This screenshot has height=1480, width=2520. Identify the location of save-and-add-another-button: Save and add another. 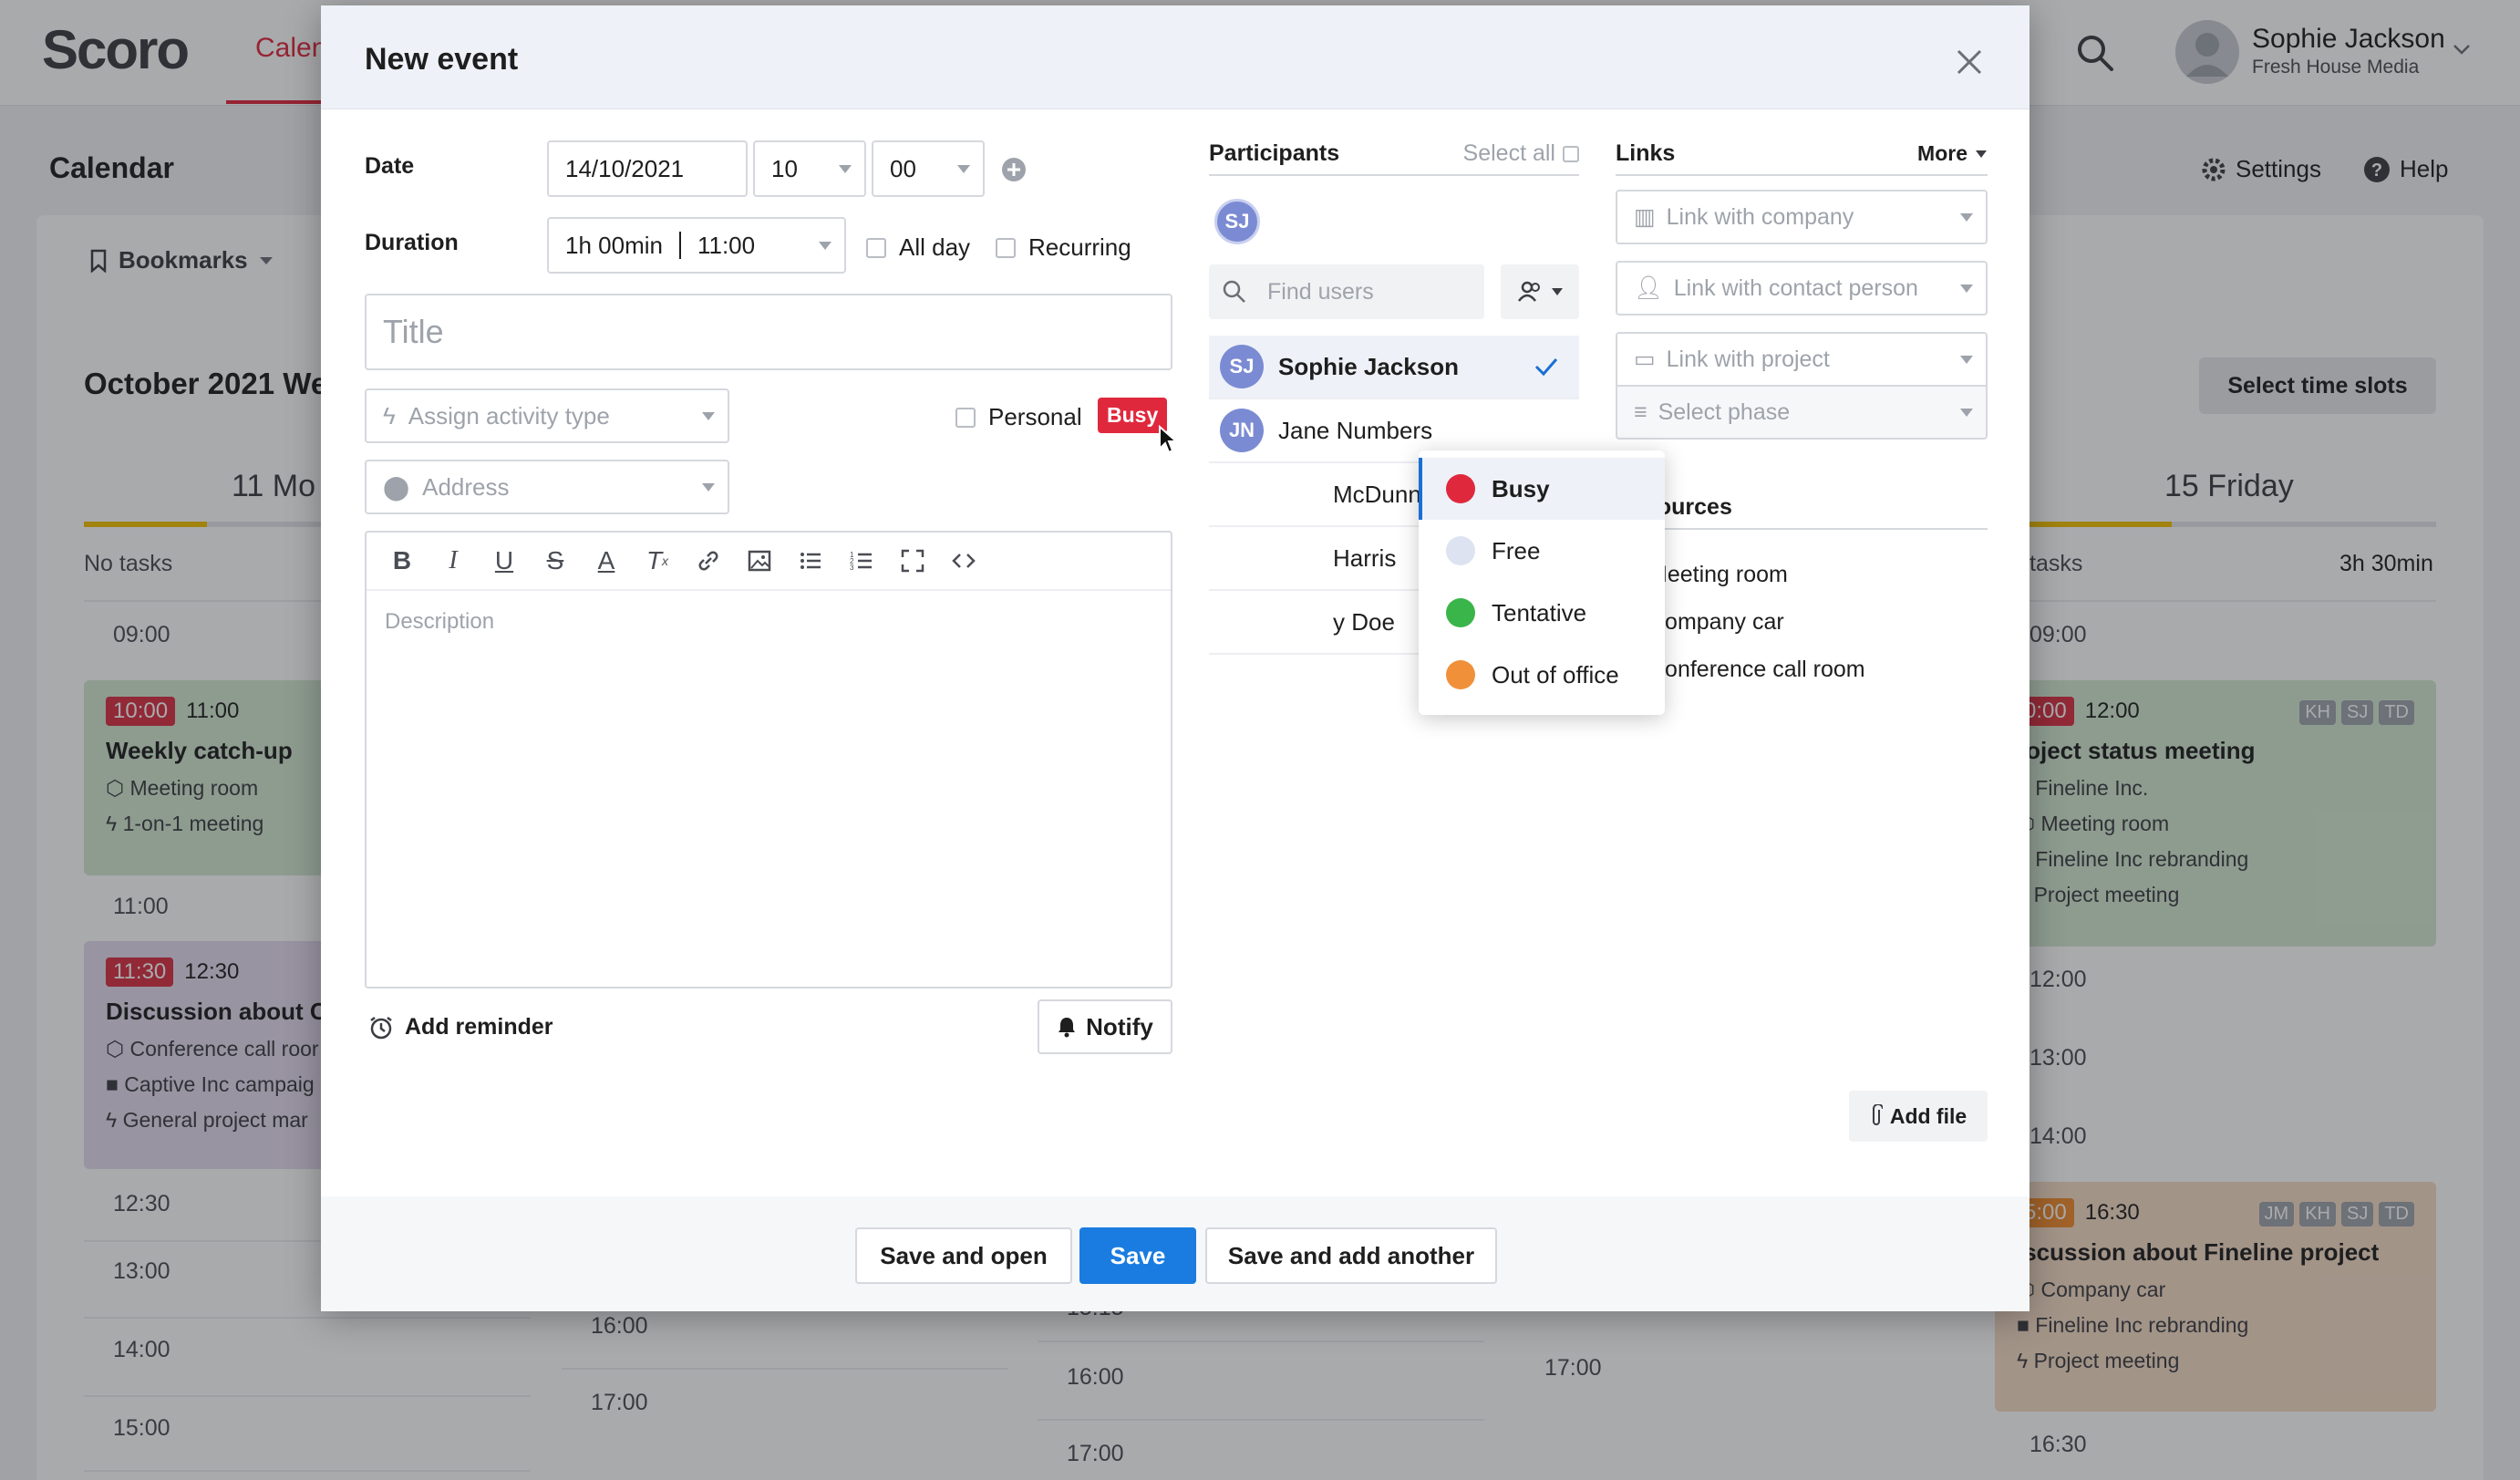
(1351, 1255).